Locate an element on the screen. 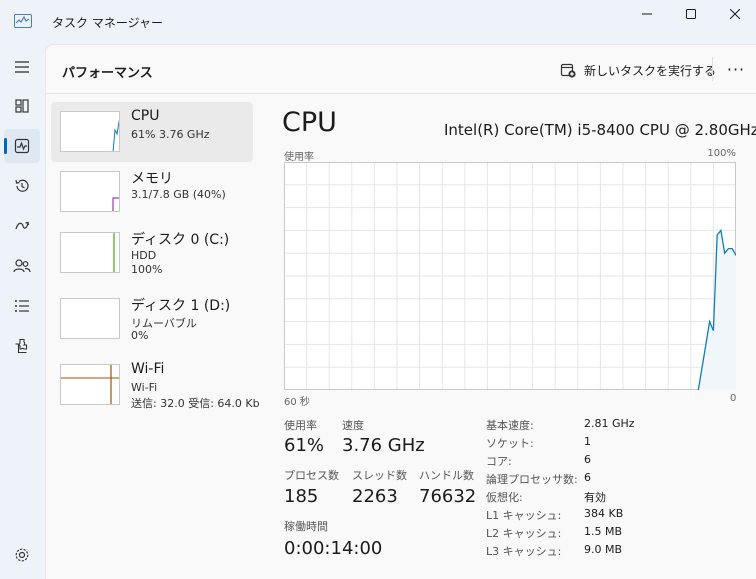  nav-settings is located at coordinates (22, 555).